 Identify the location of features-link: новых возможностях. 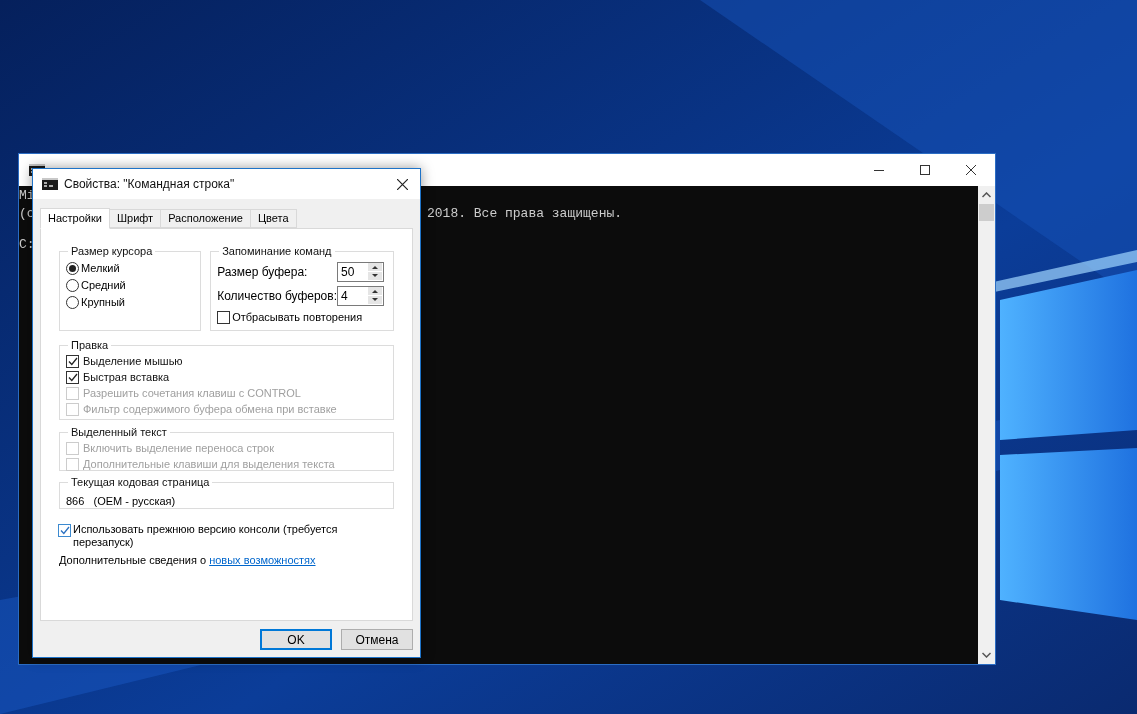
(262, 560).